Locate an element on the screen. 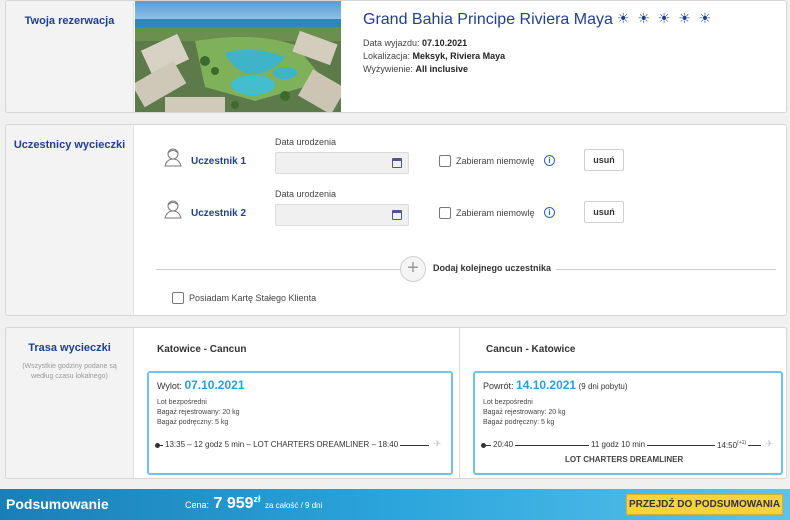 The image size is (790, 520). return-hand-bag: Bagaż podręczny: 5 kg is located at coordinates (519, 422).